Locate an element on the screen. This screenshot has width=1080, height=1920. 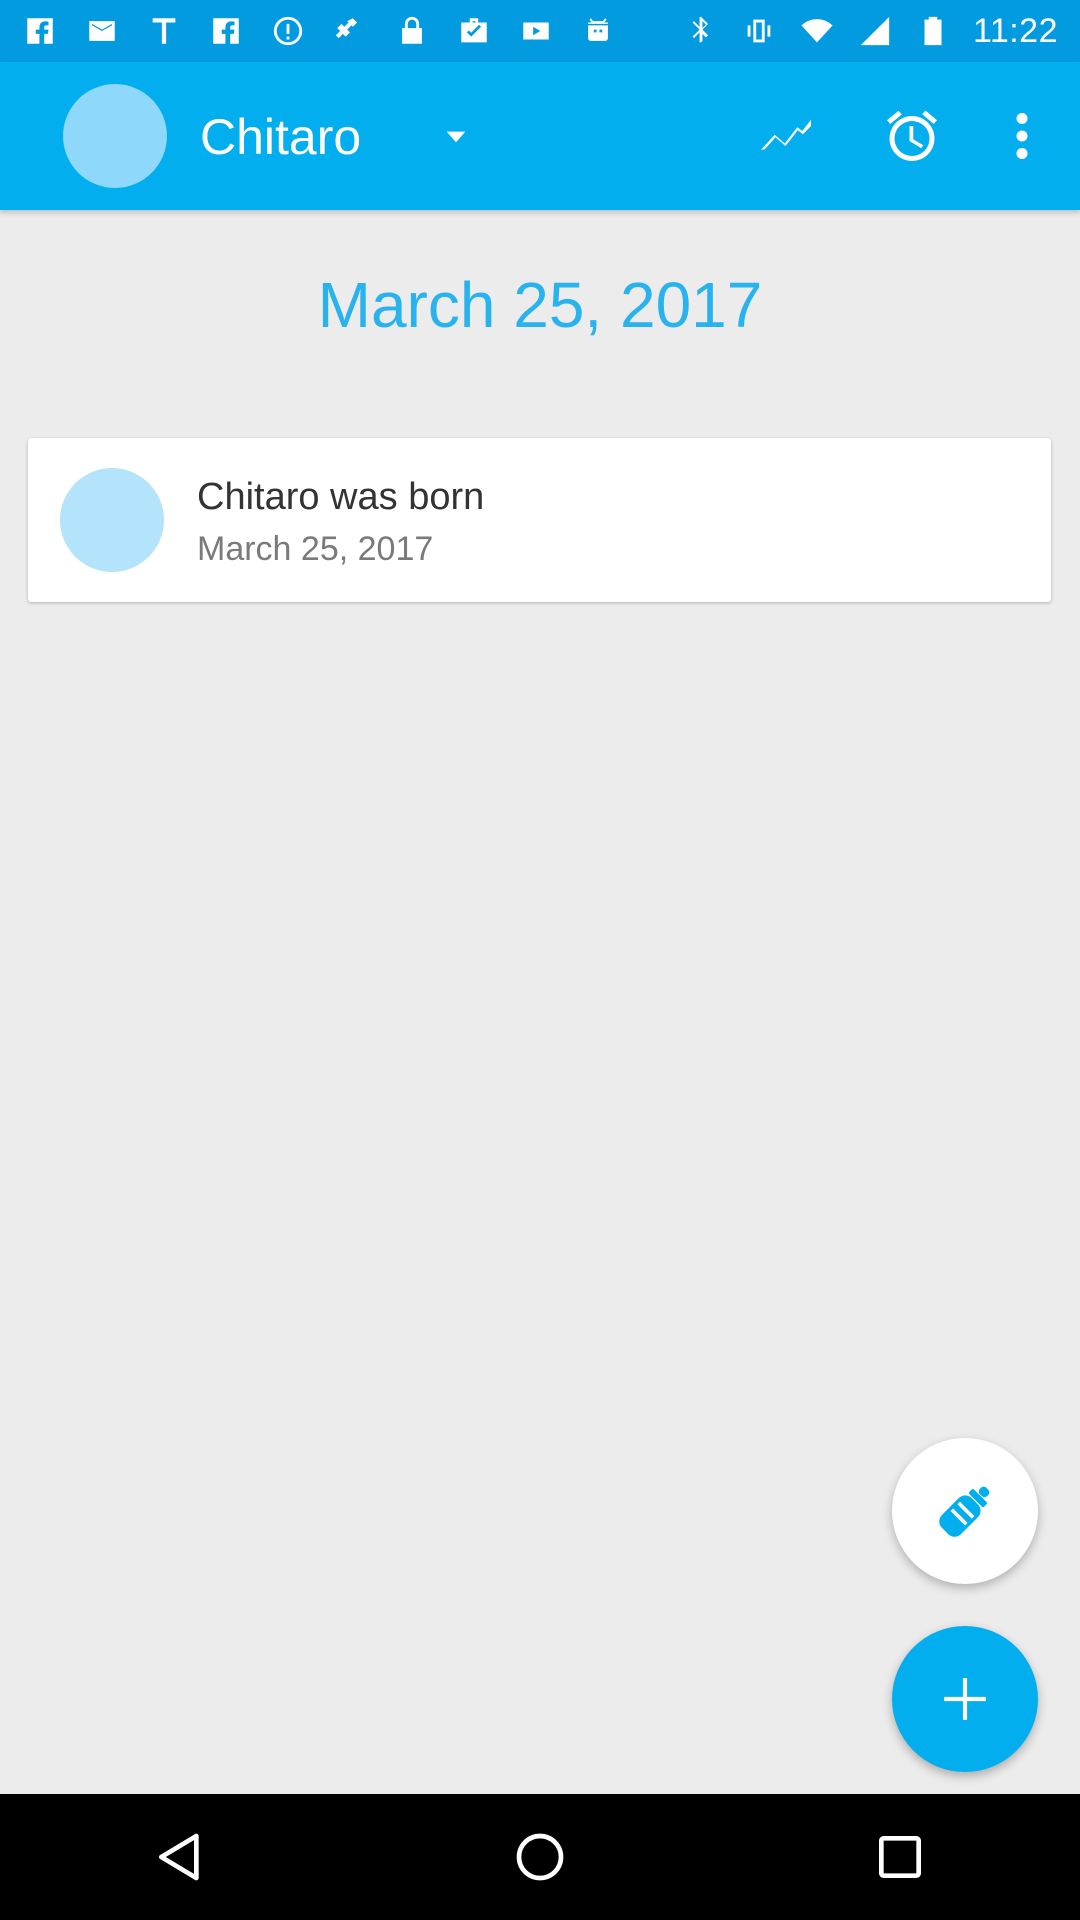
baby-avatar is located at coordinates (115, 136).